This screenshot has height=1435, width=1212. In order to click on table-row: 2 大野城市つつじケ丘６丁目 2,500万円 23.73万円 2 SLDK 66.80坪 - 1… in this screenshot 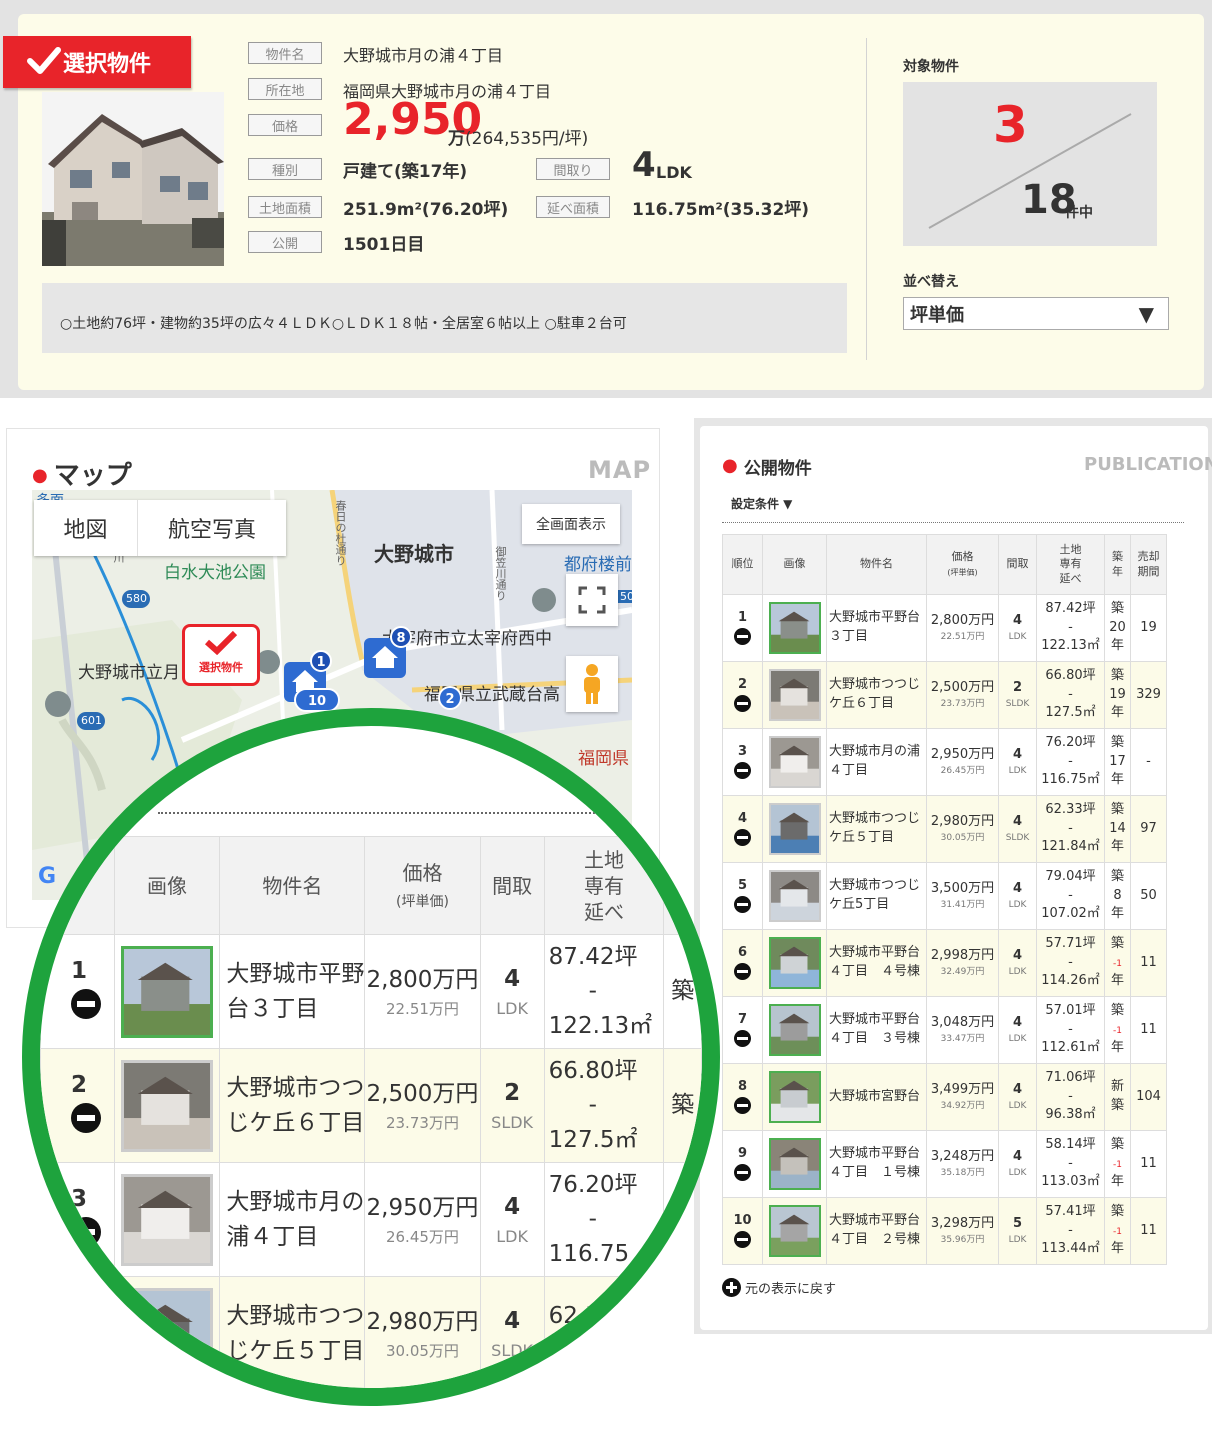, I will do `click(944, 695)`.